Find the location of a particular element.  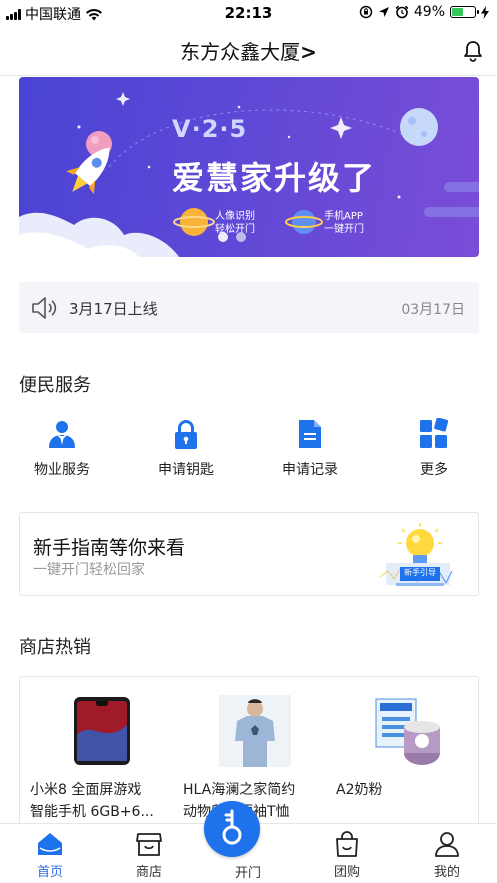

guide-subtitle: 一键开门轻松回家 is located at coordinates (89, 570).